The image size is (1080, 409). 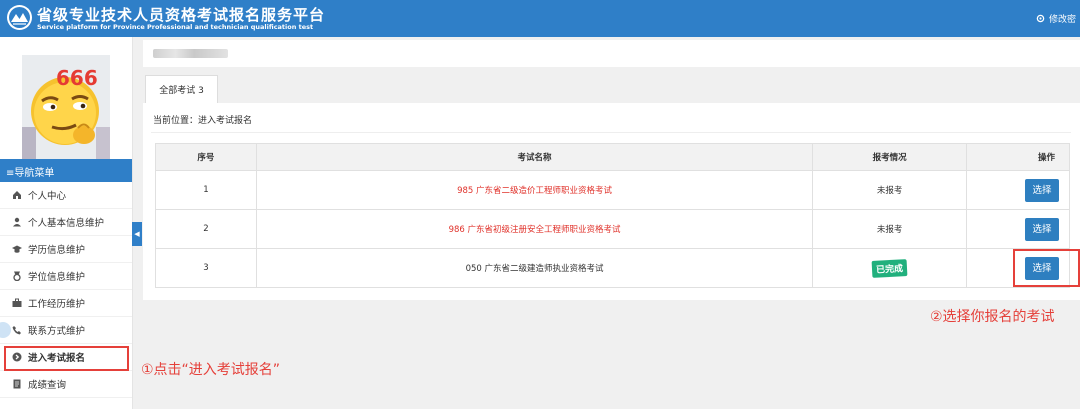 I want to click on emoji-avatar-icon: 666, so click(x=66, y=110).